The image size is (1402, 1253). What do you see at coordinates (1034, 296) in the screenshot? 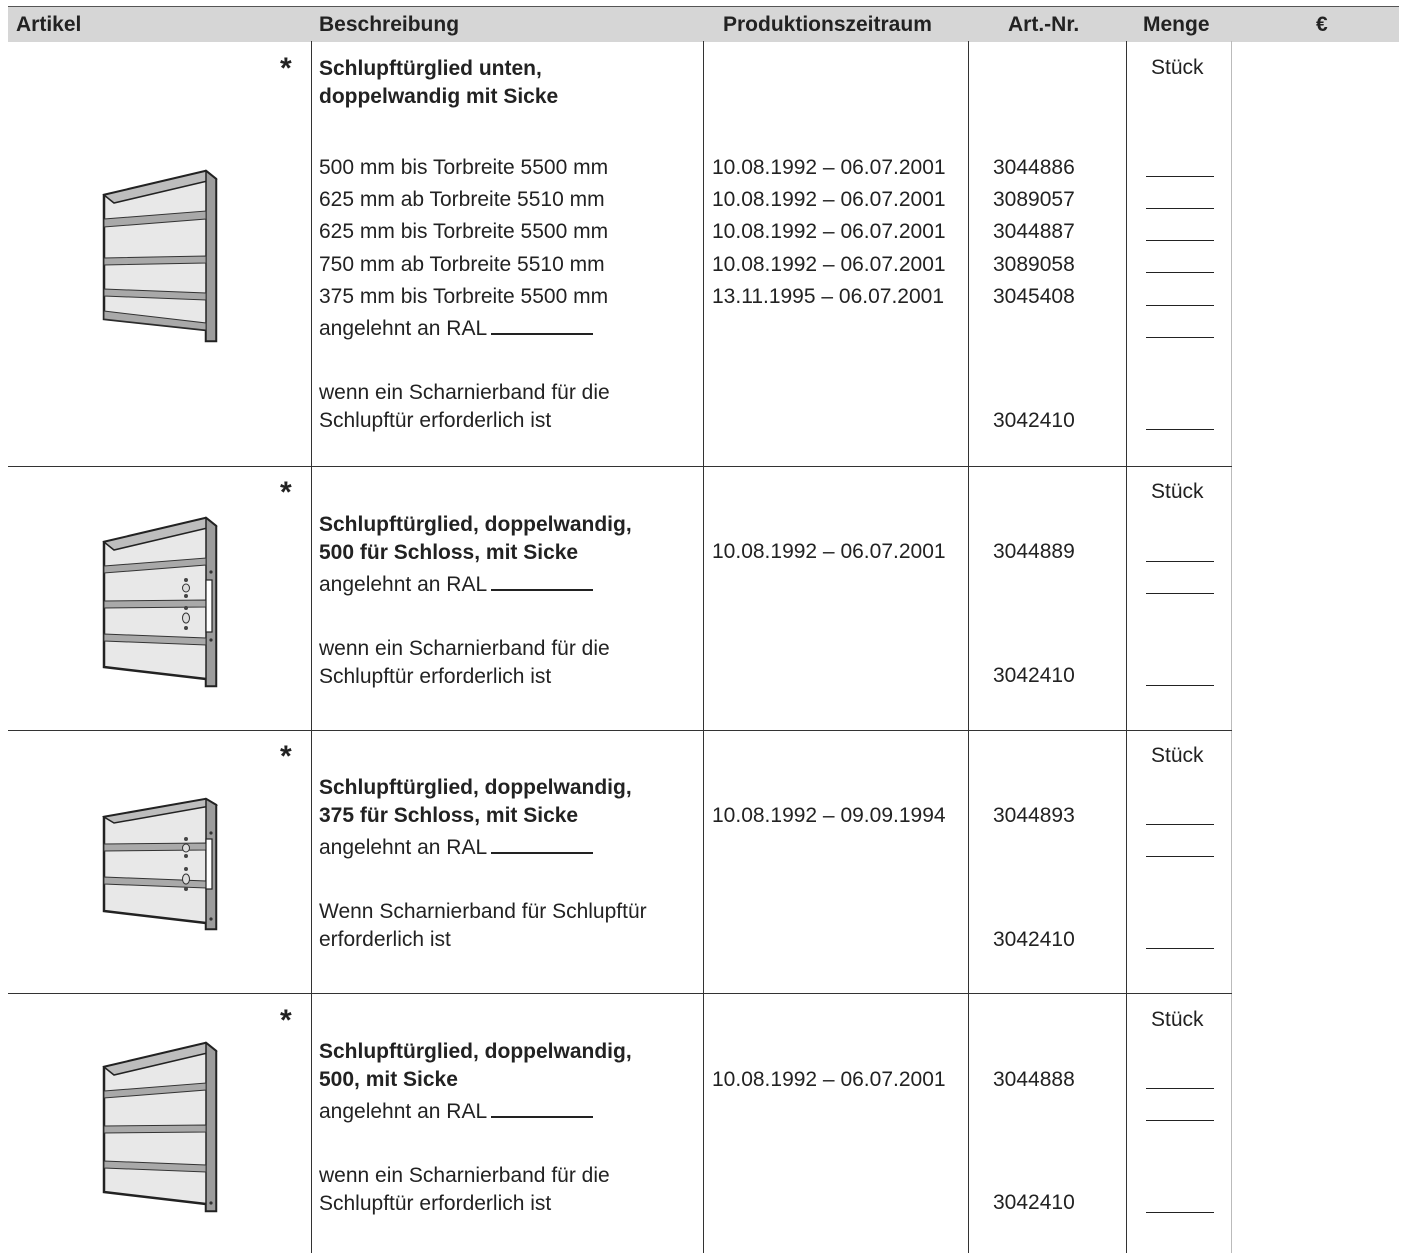
I see `variant-artnr: 3045408` at bounding box center [1034, 296].